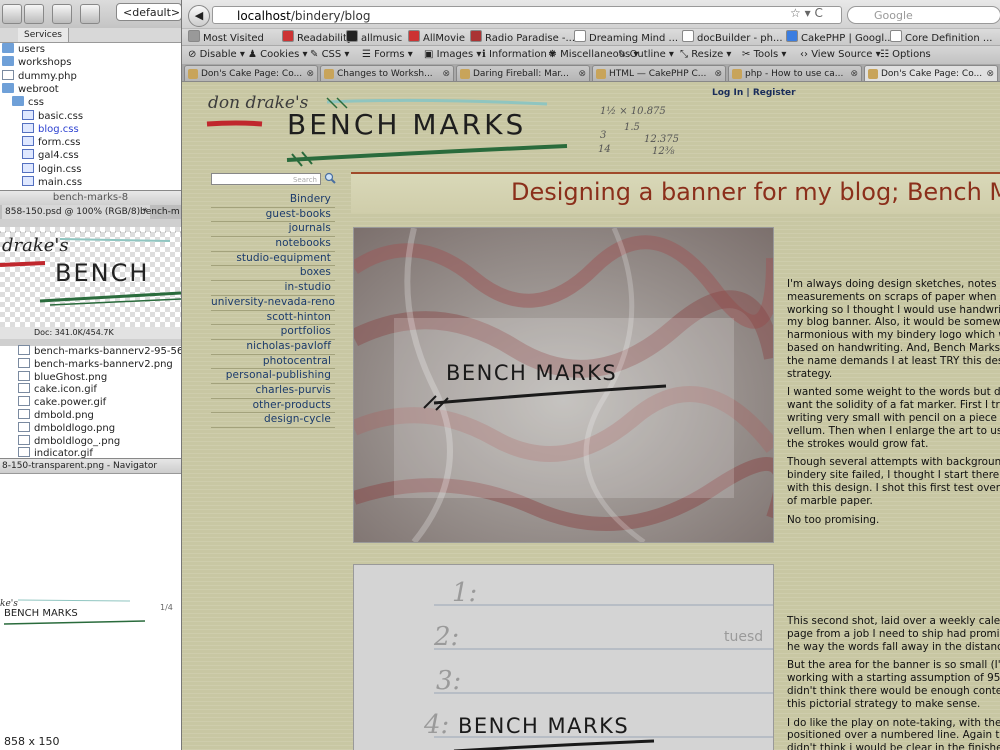 This screenshot has height=750, width=1000. What do you see at coordinates (905, 55) in the screenshot?
I see `webdev-menu-options: ☷ Options` at bounding box center [905, 55].